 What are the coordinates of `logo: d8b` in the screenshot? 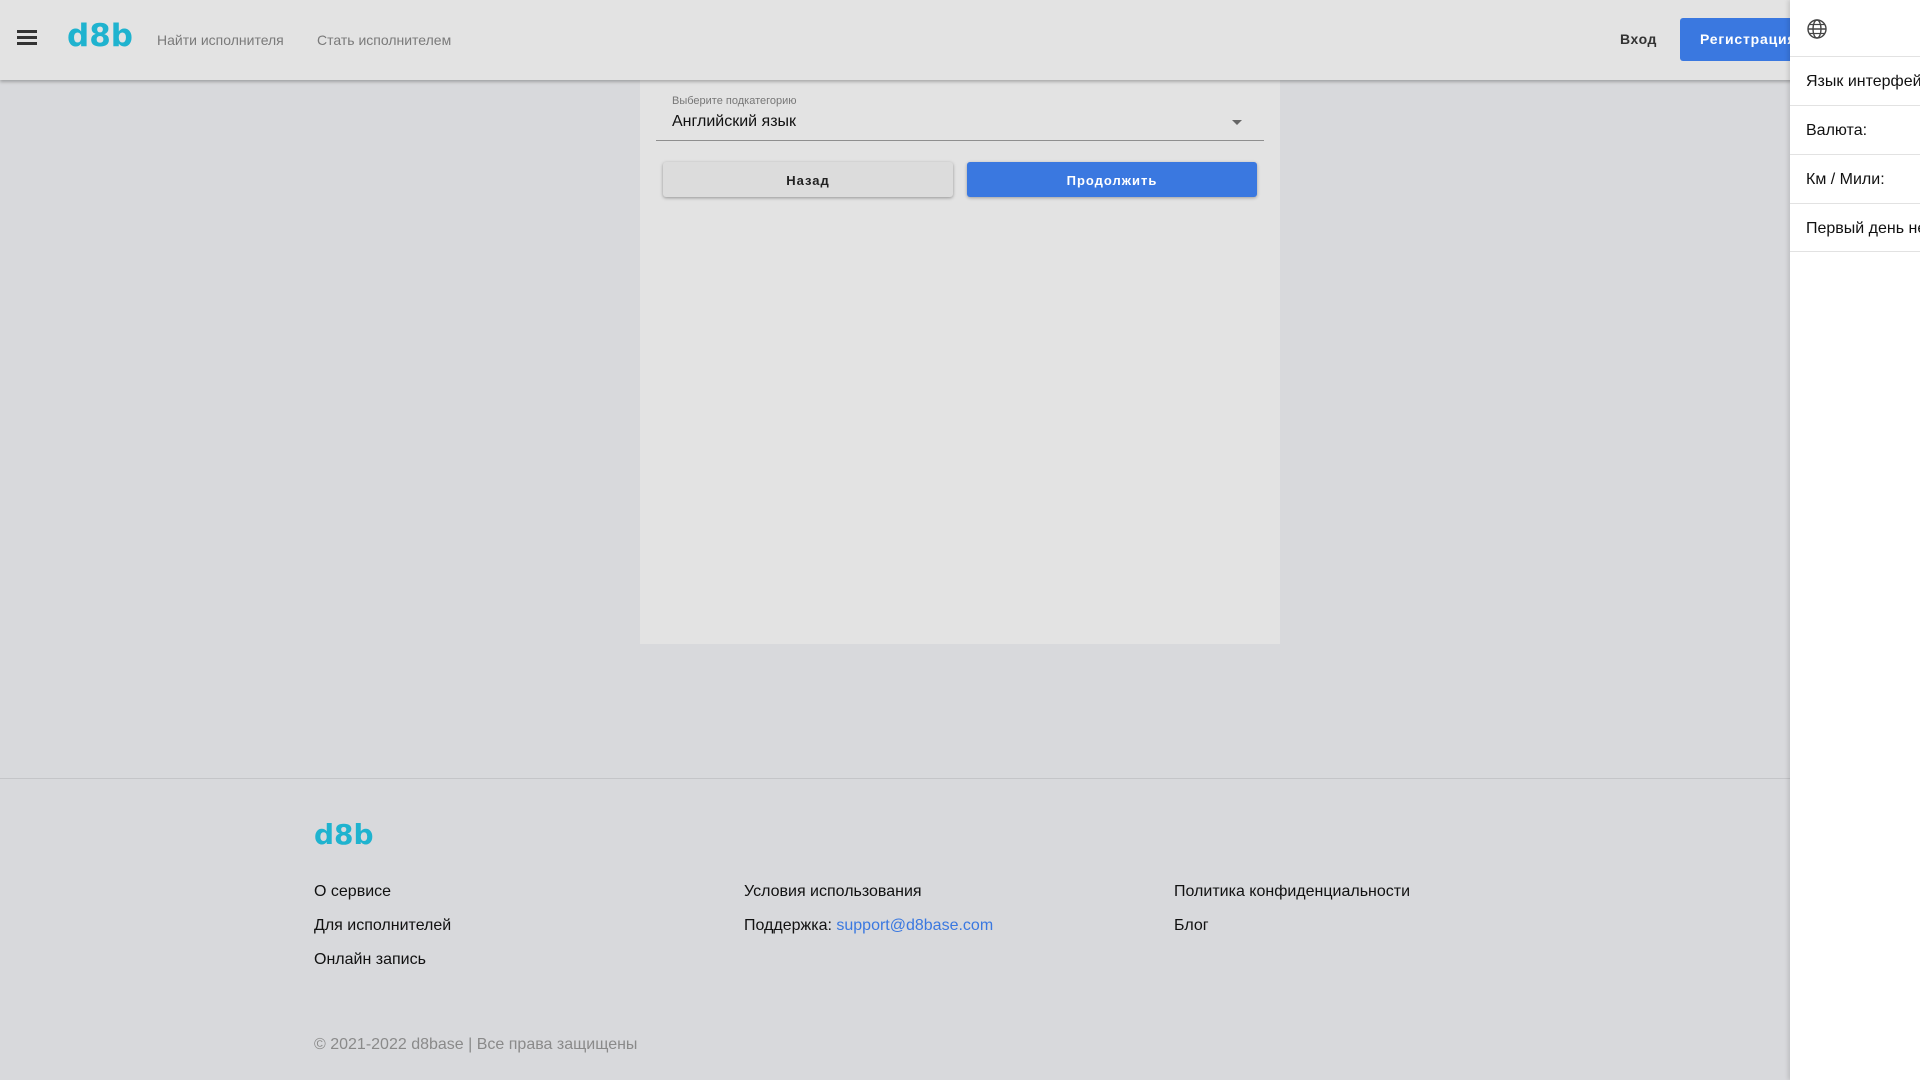 It's located at (100, 36).